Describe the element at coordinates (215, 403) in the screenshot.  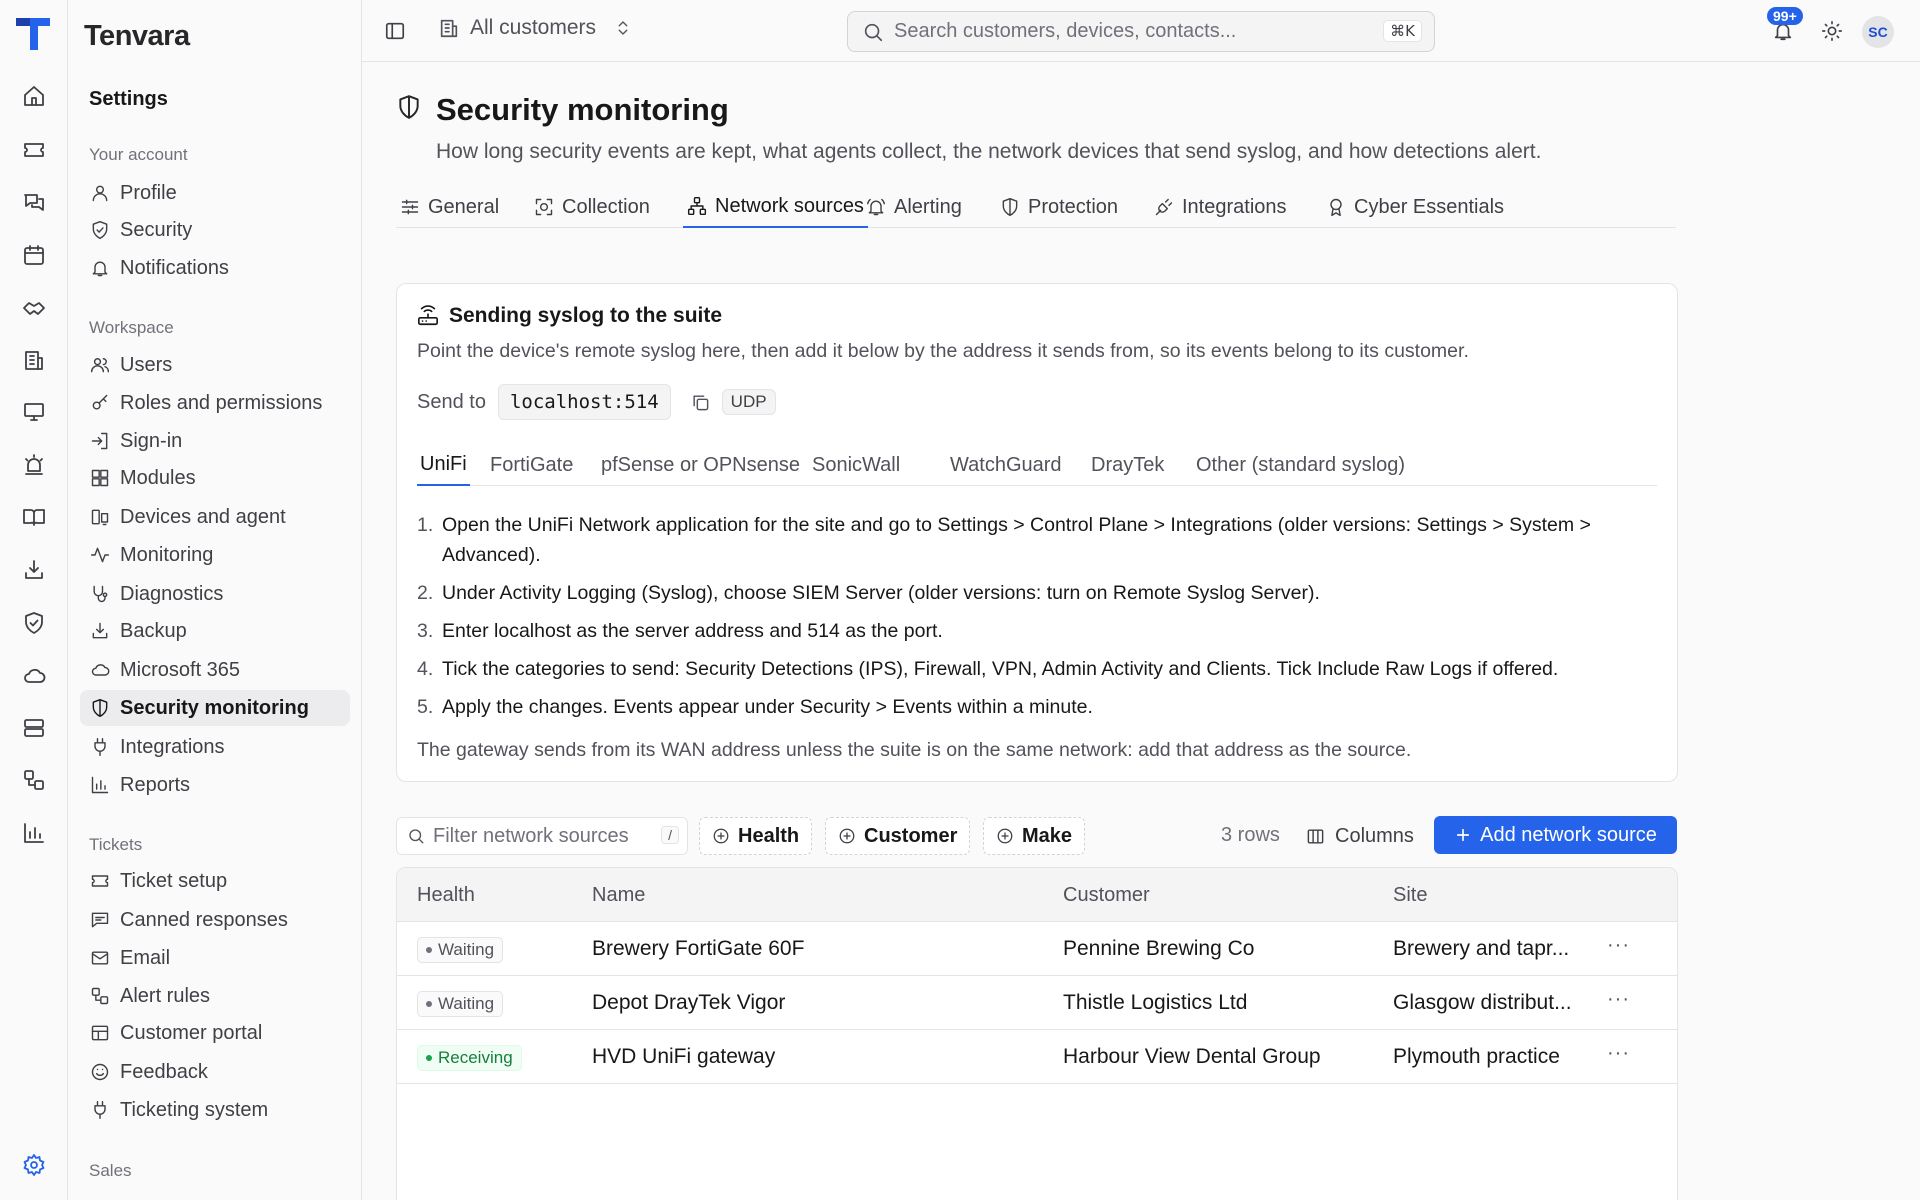
I see `sidebar-item-roles: Roles and permissions` at that location.